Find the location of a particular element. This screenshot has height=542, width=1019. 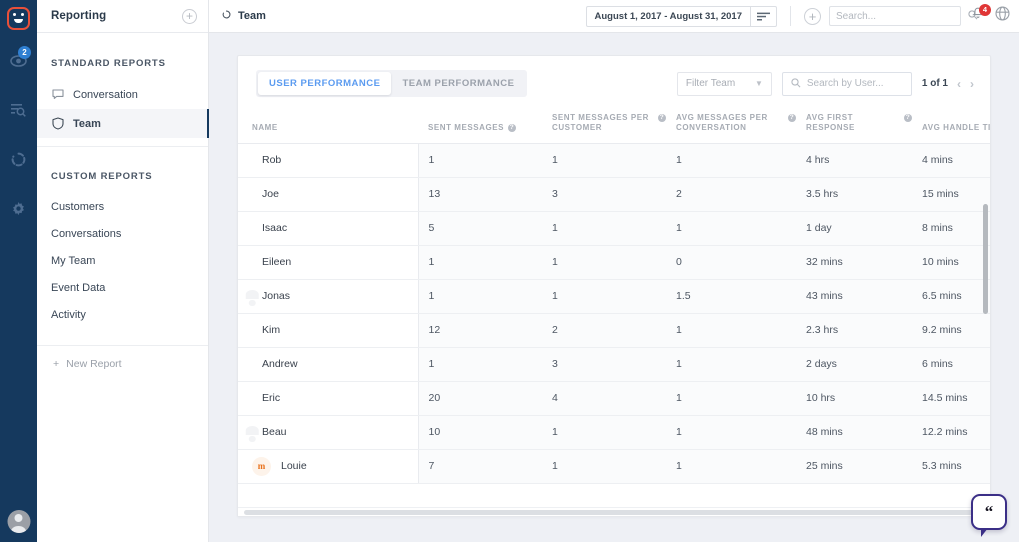

cell-sent-messages: 12 is located at coordinates (480, 330).